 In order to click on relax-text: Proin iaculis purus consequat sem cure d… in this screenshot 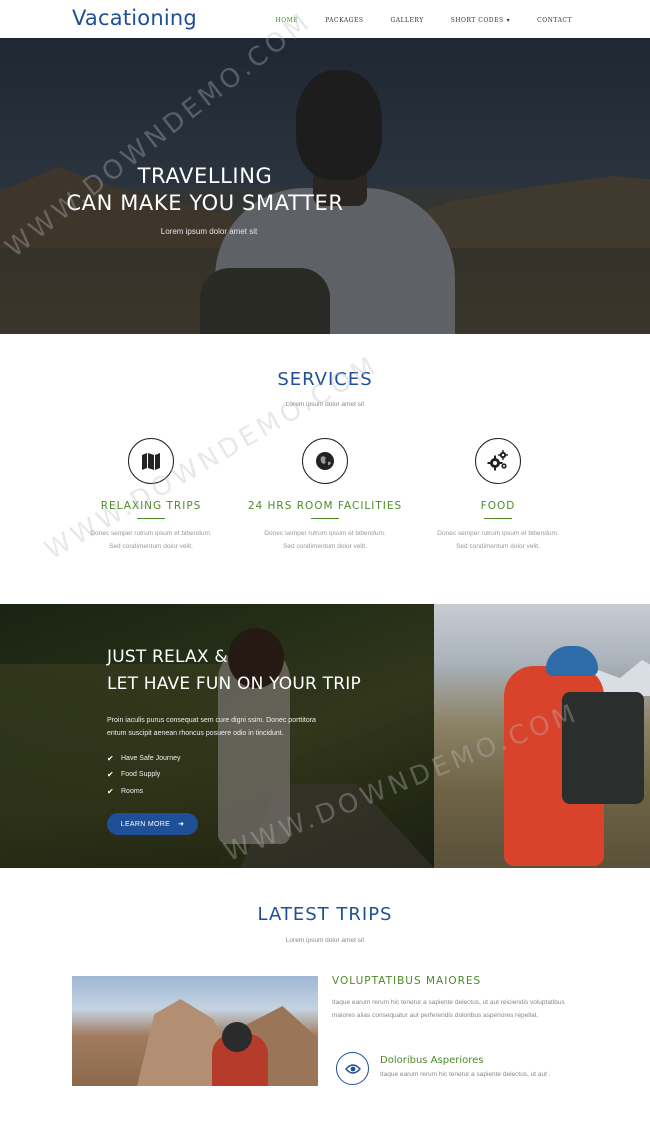, I will do `click(211, 727)`.